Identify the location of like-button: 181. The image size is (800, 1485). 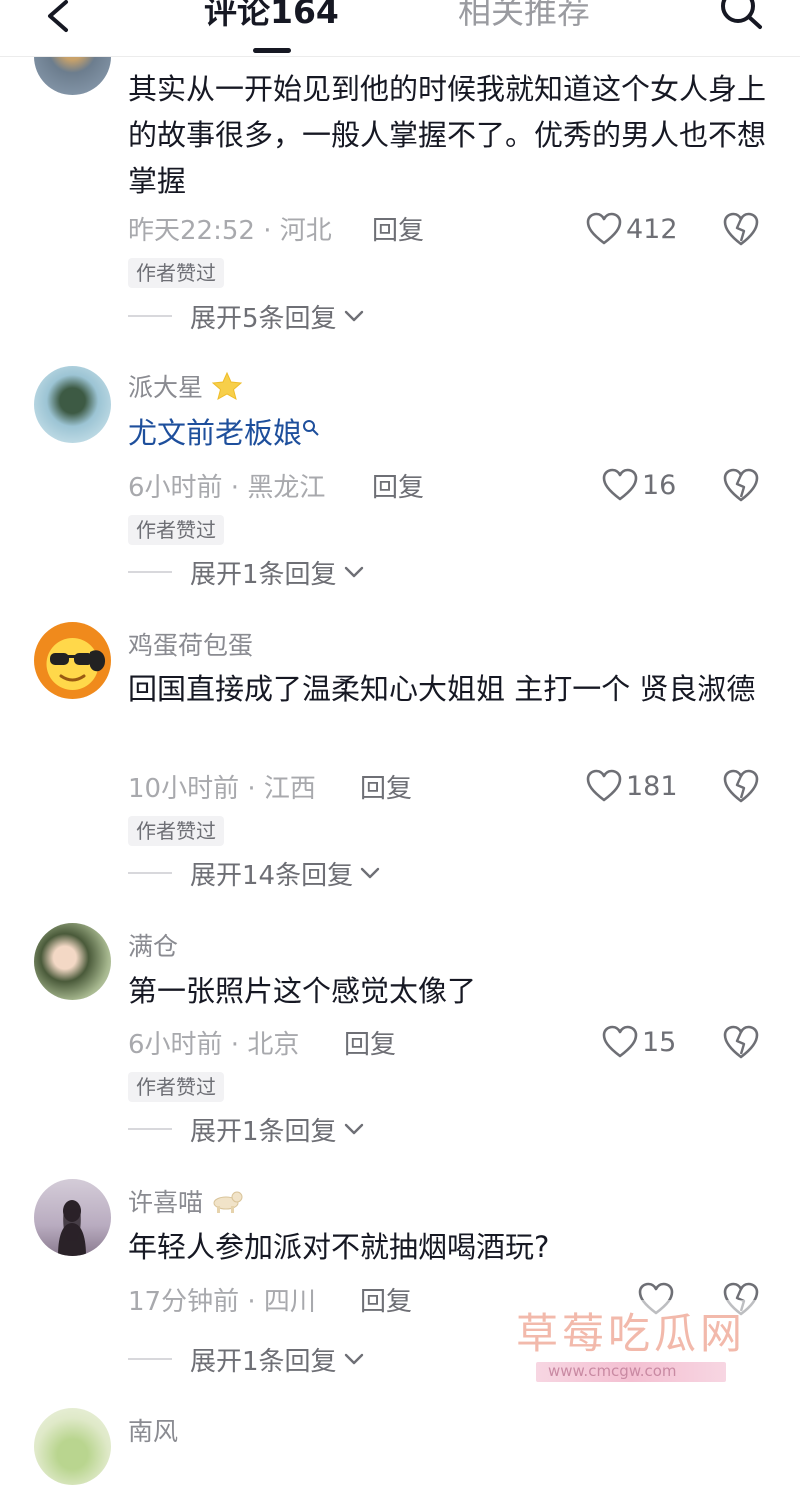
(632, 786).